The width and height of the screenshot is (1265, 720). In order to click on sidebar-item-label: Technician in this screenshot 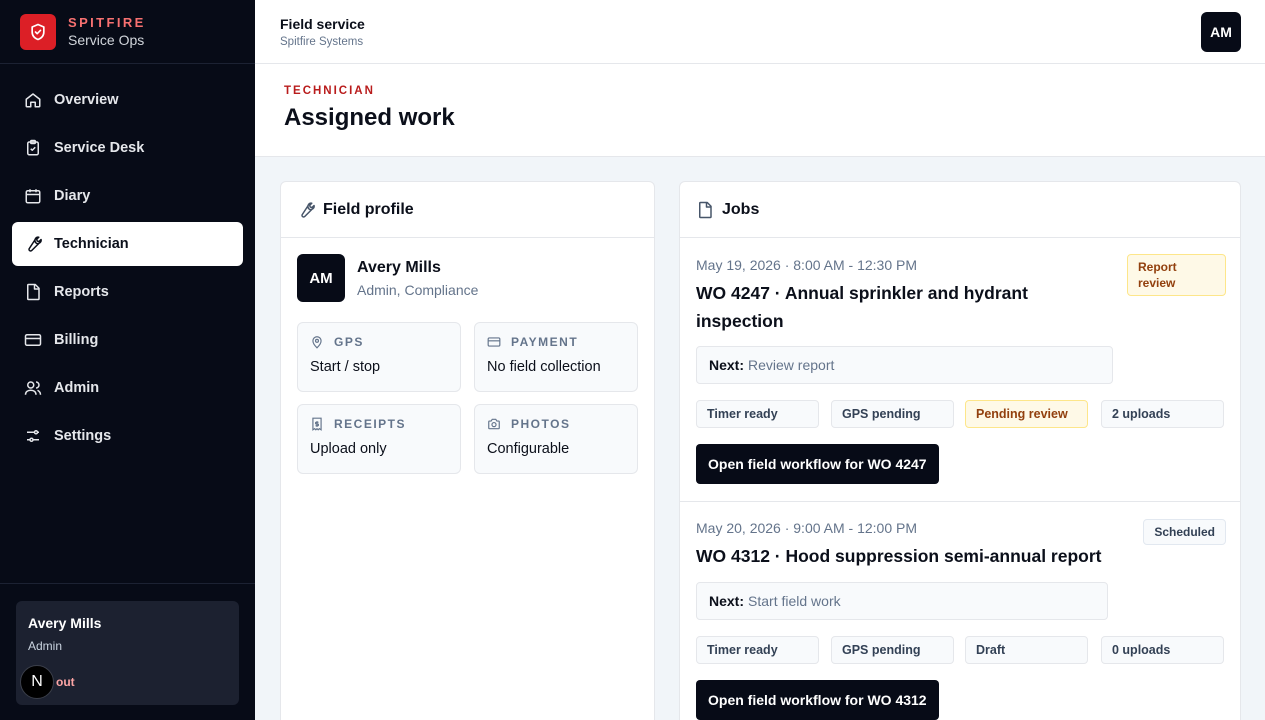, I will do `click(91, 244)`.